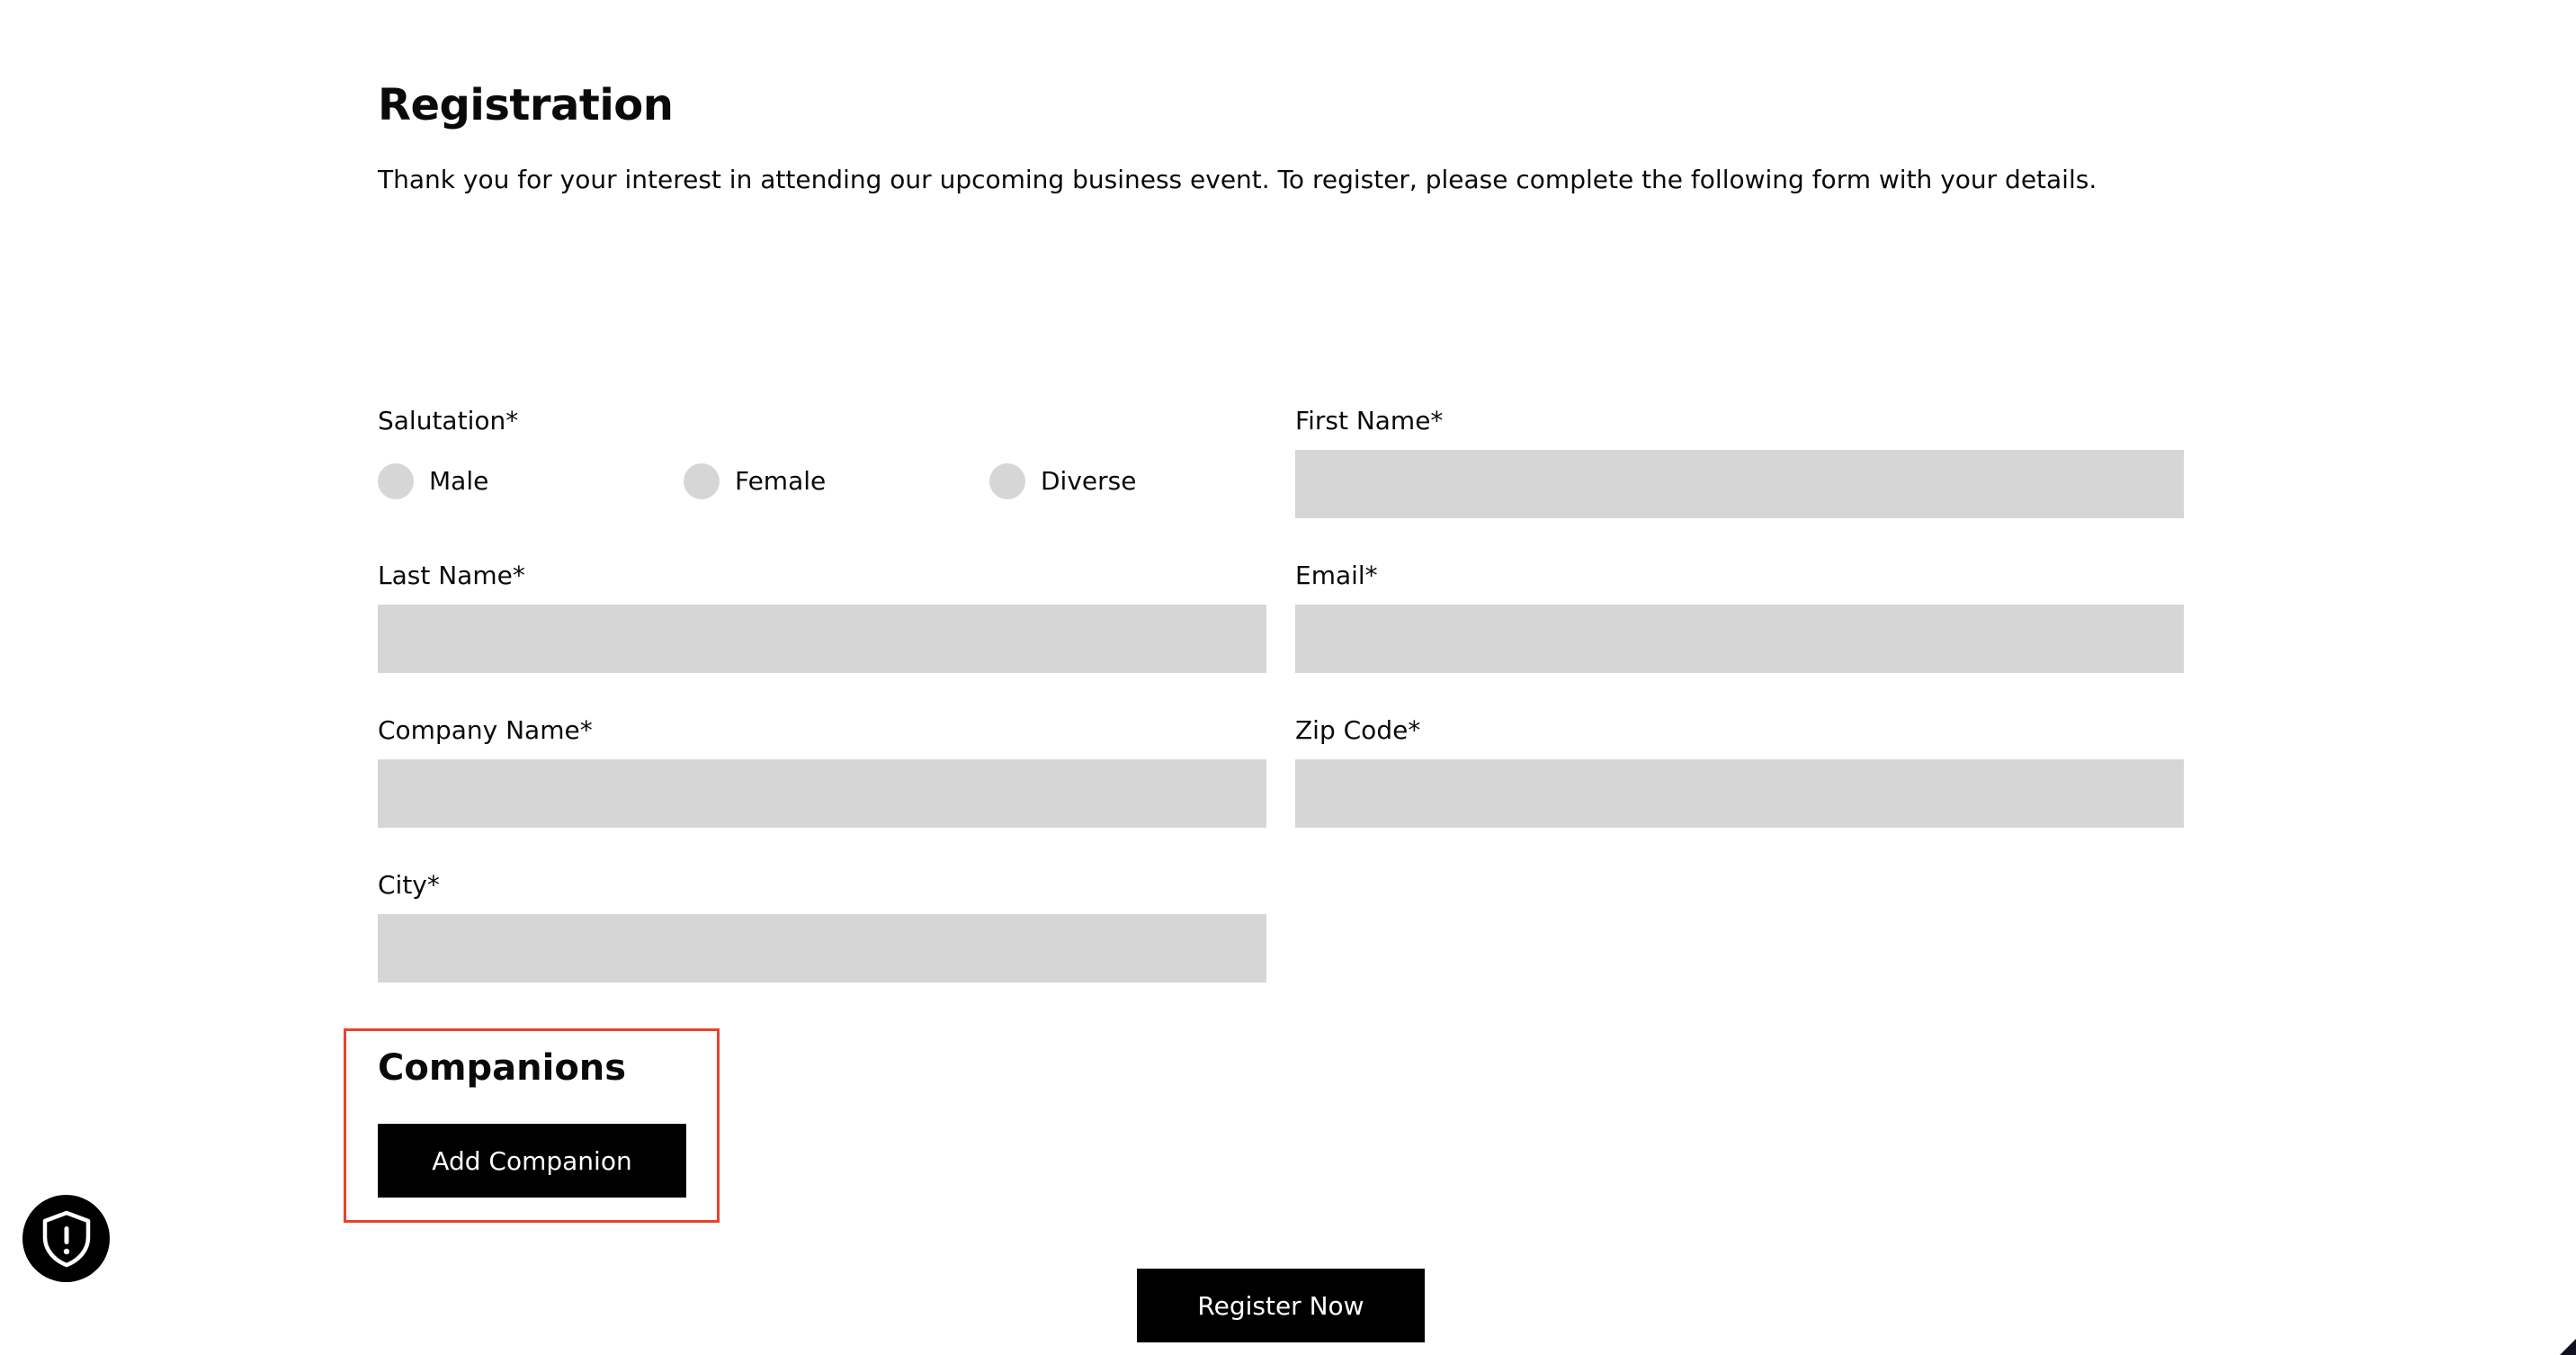 This screenshot has height=1355, width=2576. Describe the element at coordinates (1089, 481) in the screenshot. I see `radio-label-diverse: Diverse` at that location.